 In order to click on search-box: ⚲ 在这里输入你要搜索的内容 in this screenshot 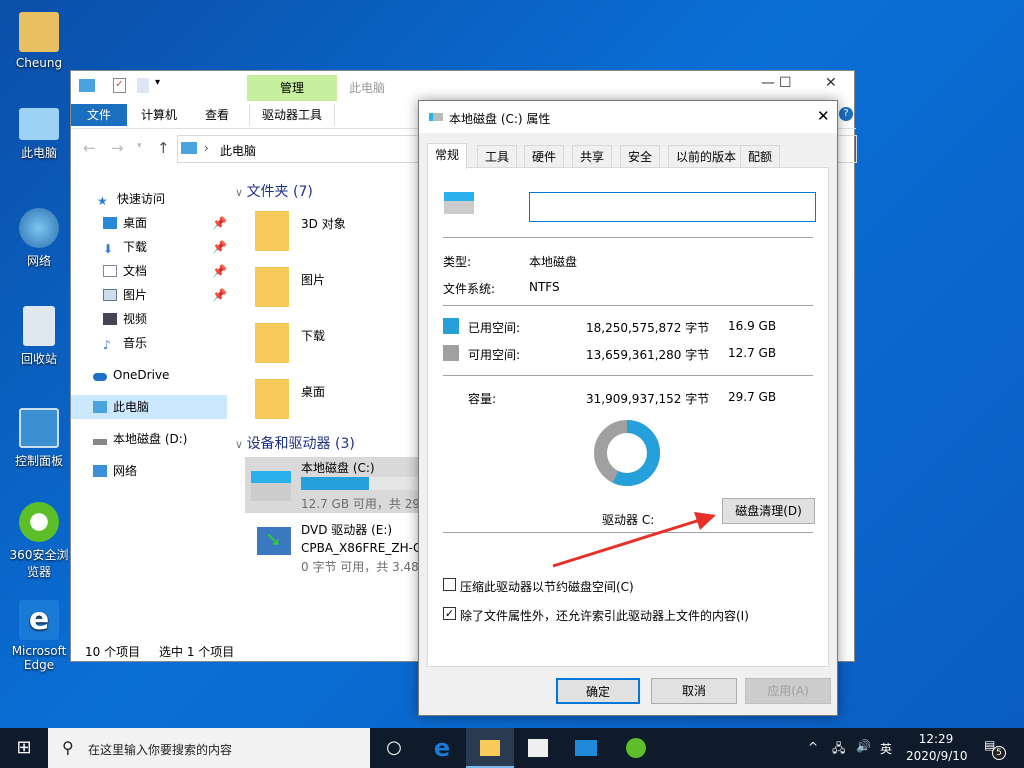, I will do `click(209, 748)`.